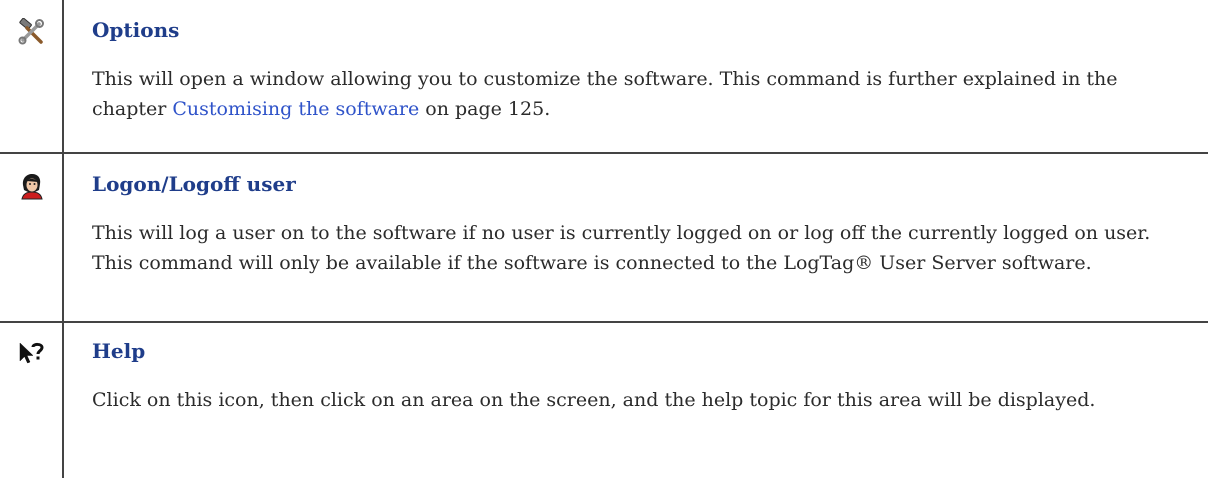  What do you see at coordinates (136, 30) in the screenshot?
I see `command-title: Options` at bounding box center [136, 30].